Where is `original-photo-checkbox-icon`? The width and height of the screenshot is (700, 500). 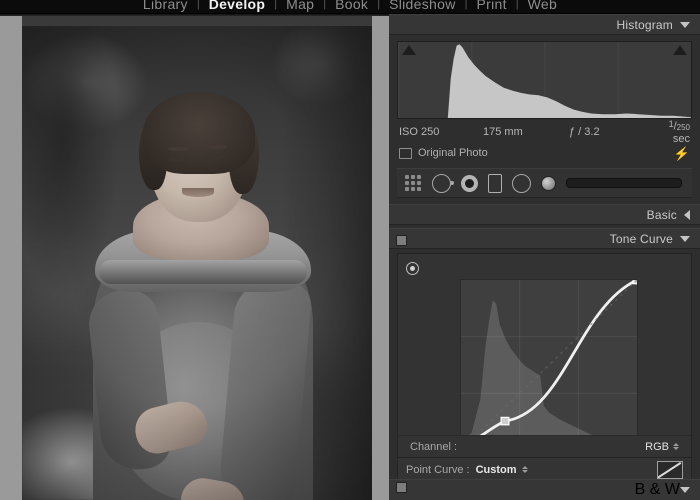
original-photo-checkbox-icon is located at coordinates (405, 153).